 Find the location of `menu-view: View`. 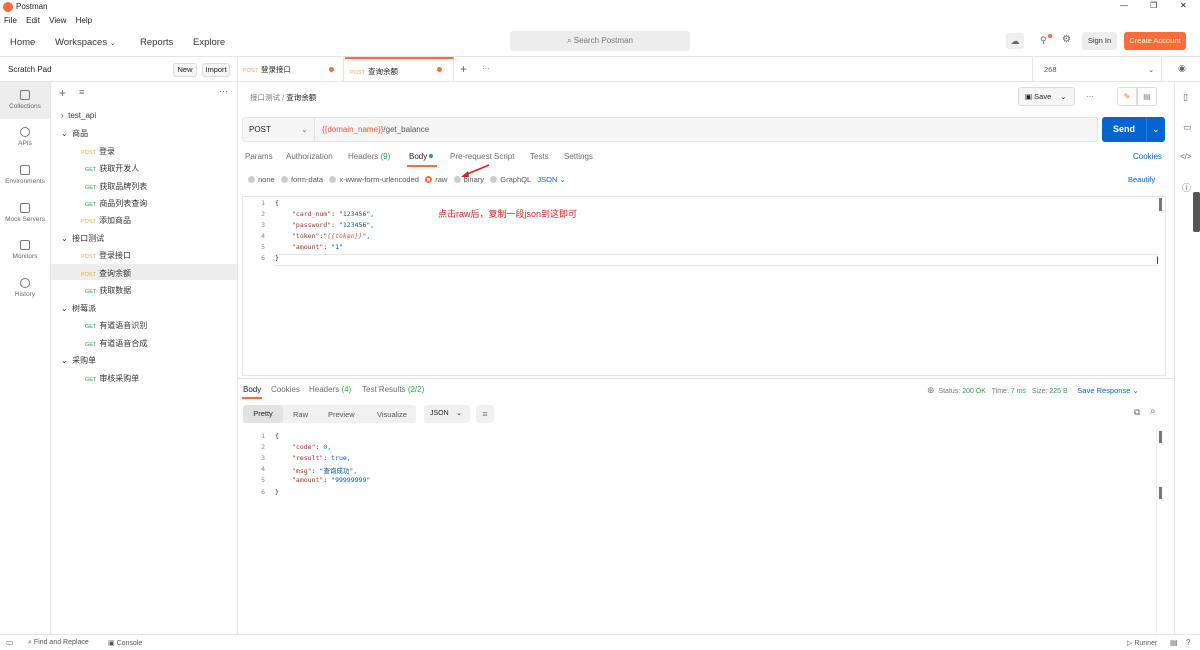

menu-view: View is located at coordinates (57, 20).